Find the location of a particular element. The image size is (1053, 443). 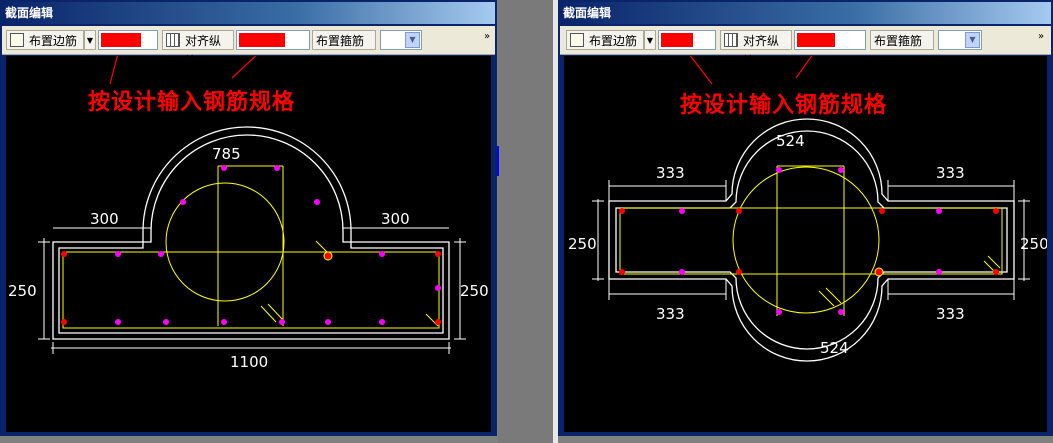

dim-top-right: 333 is located at coordinates (950, 173).